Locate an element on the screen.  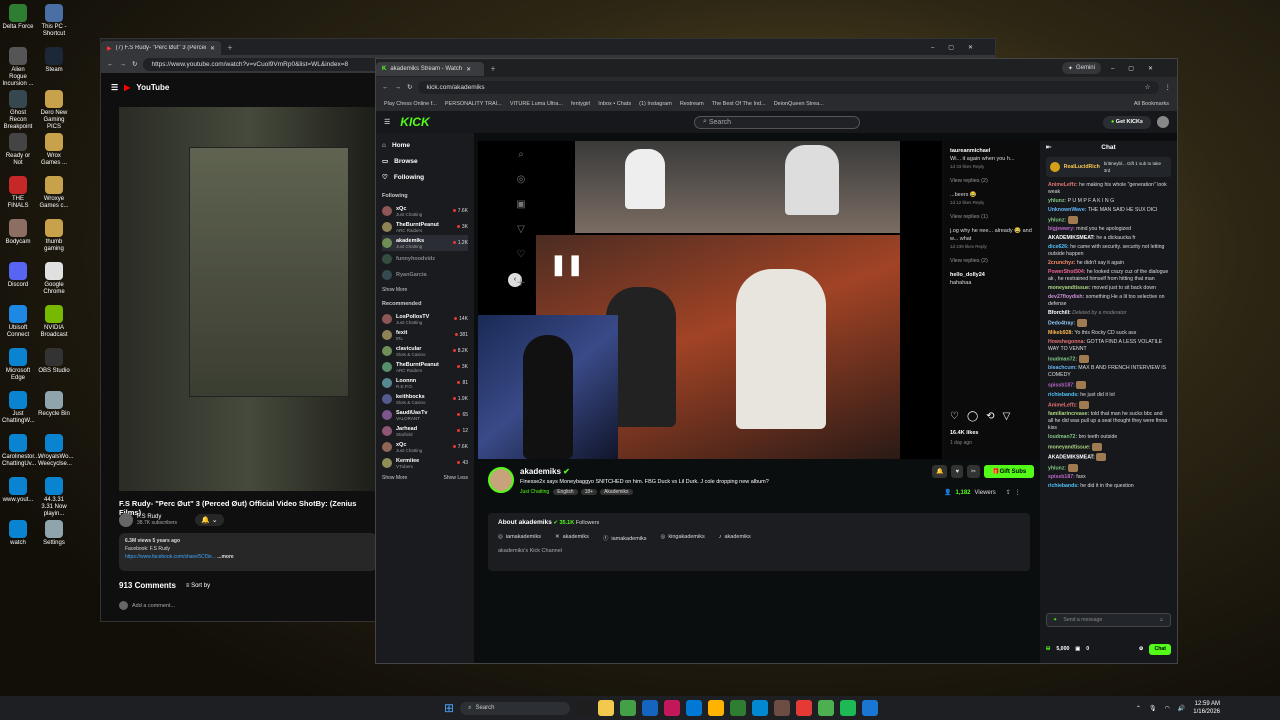
mic-icon: 🎙 is located at coordinates (1153, 708).